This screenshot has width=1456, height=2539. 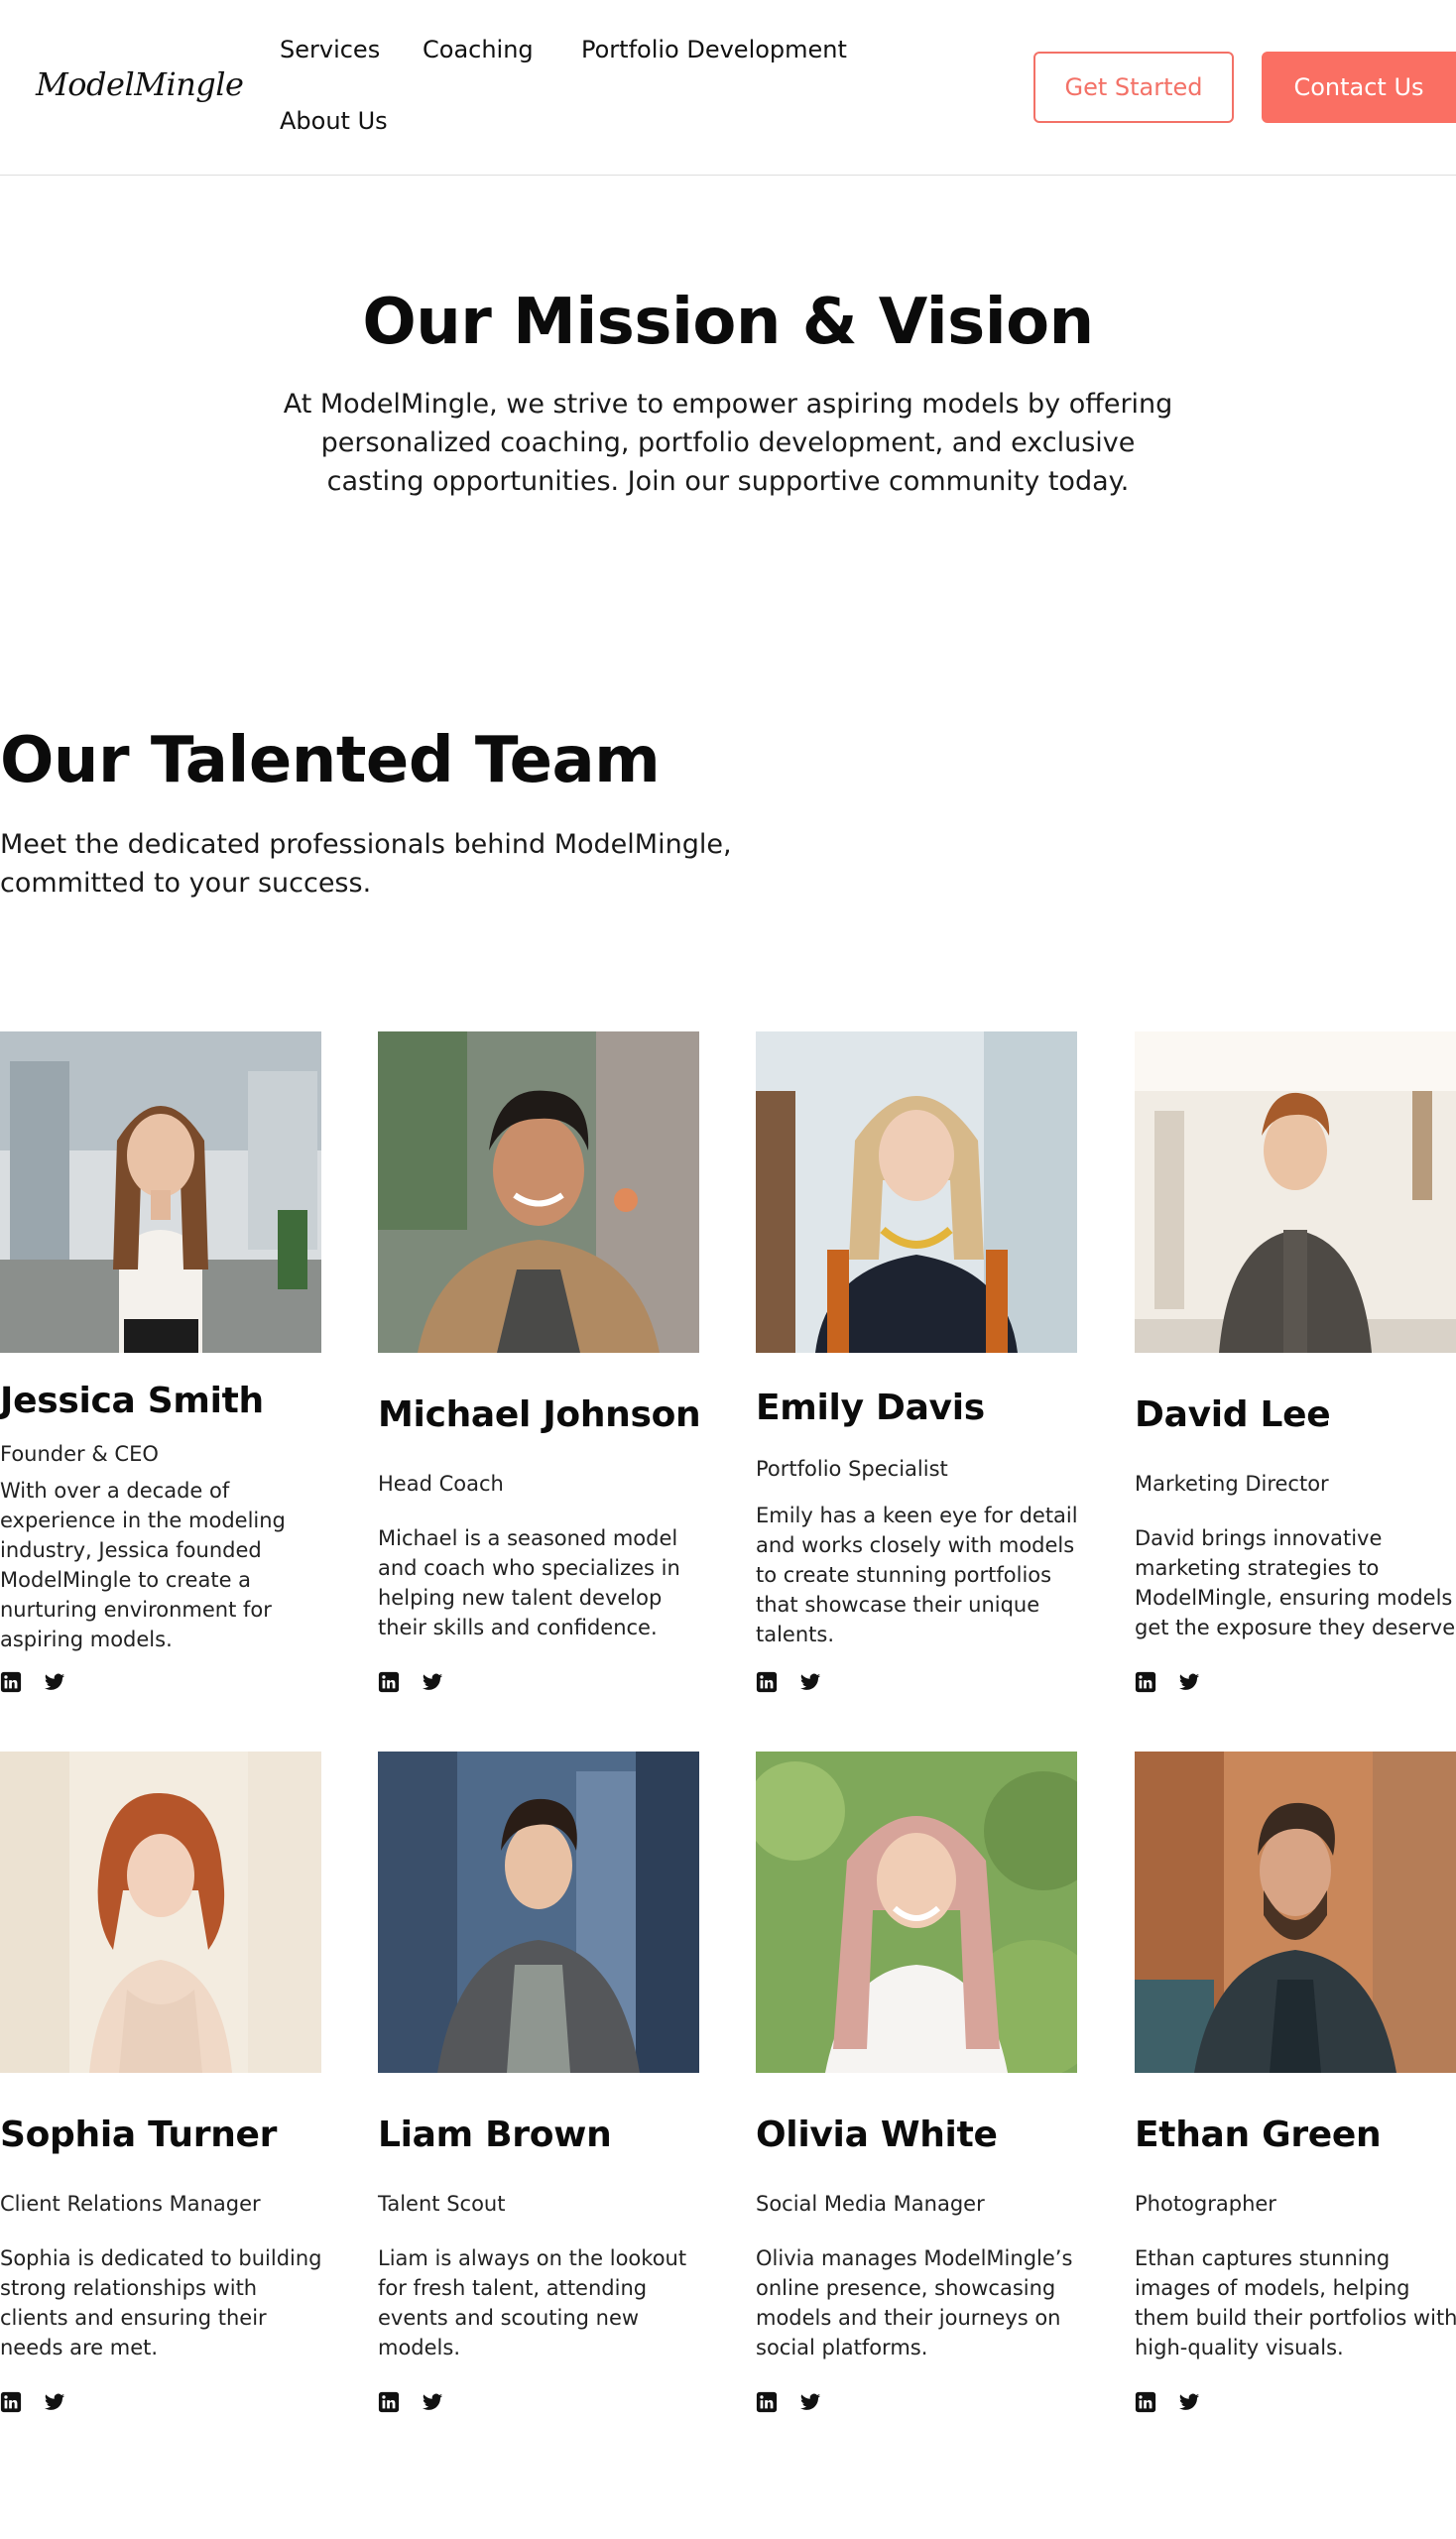 What do you see at coordinates (877, 2135) in the screenshot?
I see `member-name: Olivia White` at bounding box center [877, 2135].